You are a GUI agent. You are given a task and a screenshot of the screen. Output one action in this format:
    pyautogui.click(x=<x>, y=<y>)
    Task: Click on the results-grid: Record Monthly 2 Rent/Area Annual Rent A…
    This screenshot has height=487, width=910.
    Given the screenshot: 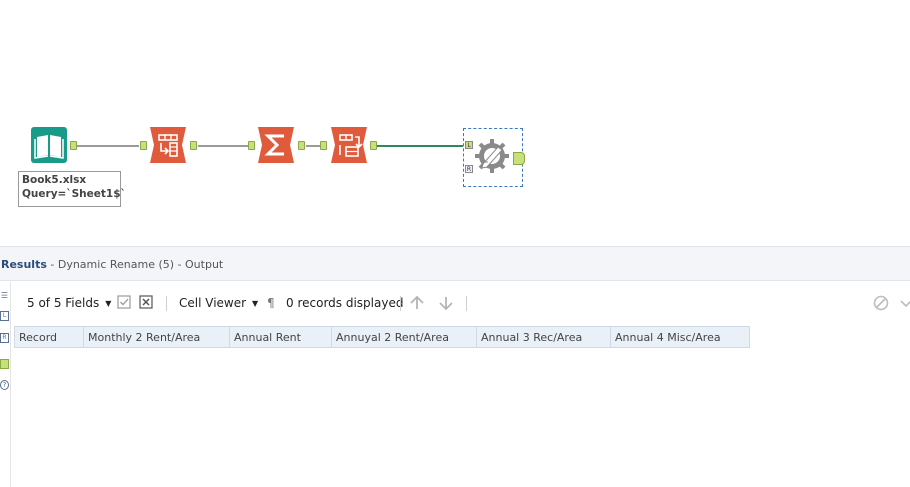 What is the action you would take?
    pyautogui.click(x=382, y=337)
    